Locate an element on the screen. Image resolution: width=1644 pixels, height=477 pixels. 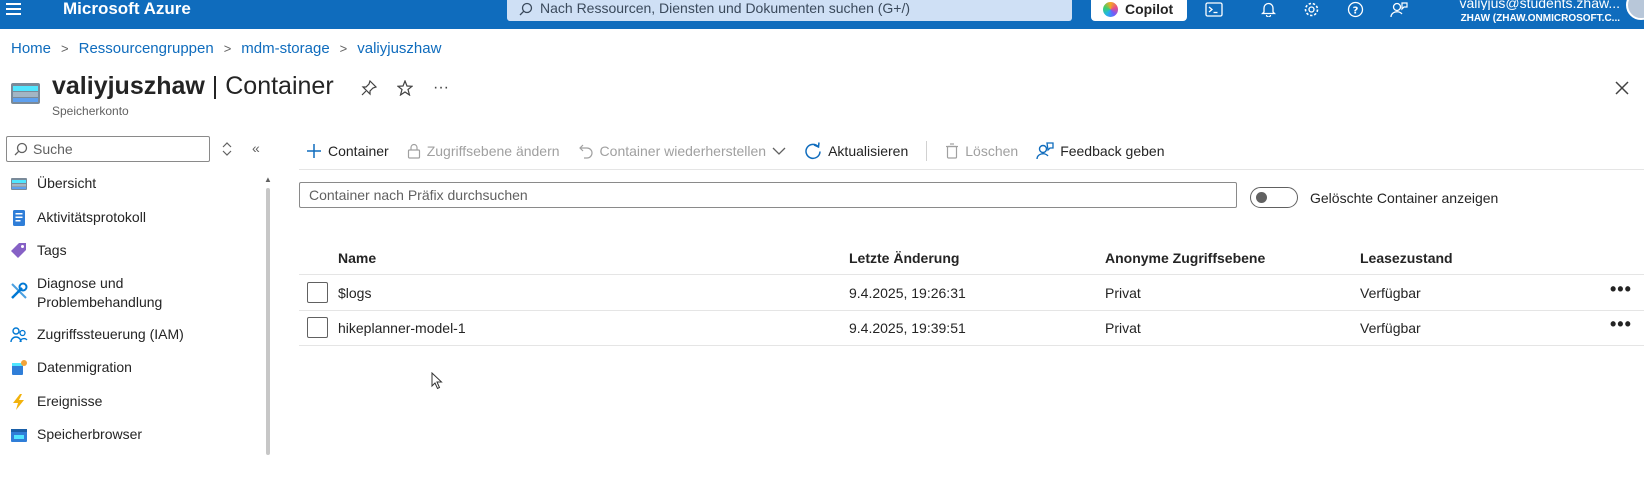
column-header-access: Anonyme Zugriffsebene is located at coordinates (1185, 258).